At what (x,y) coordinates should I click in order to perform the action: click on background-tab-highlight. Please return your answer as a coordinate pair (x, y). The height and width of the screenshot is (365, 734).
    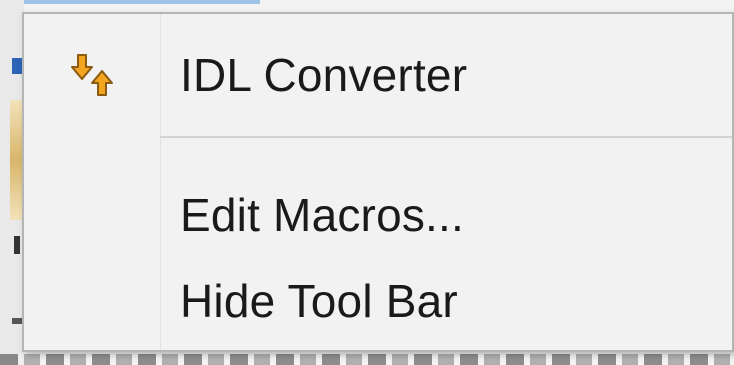
    Looking at the image, I should click on (130, 2).